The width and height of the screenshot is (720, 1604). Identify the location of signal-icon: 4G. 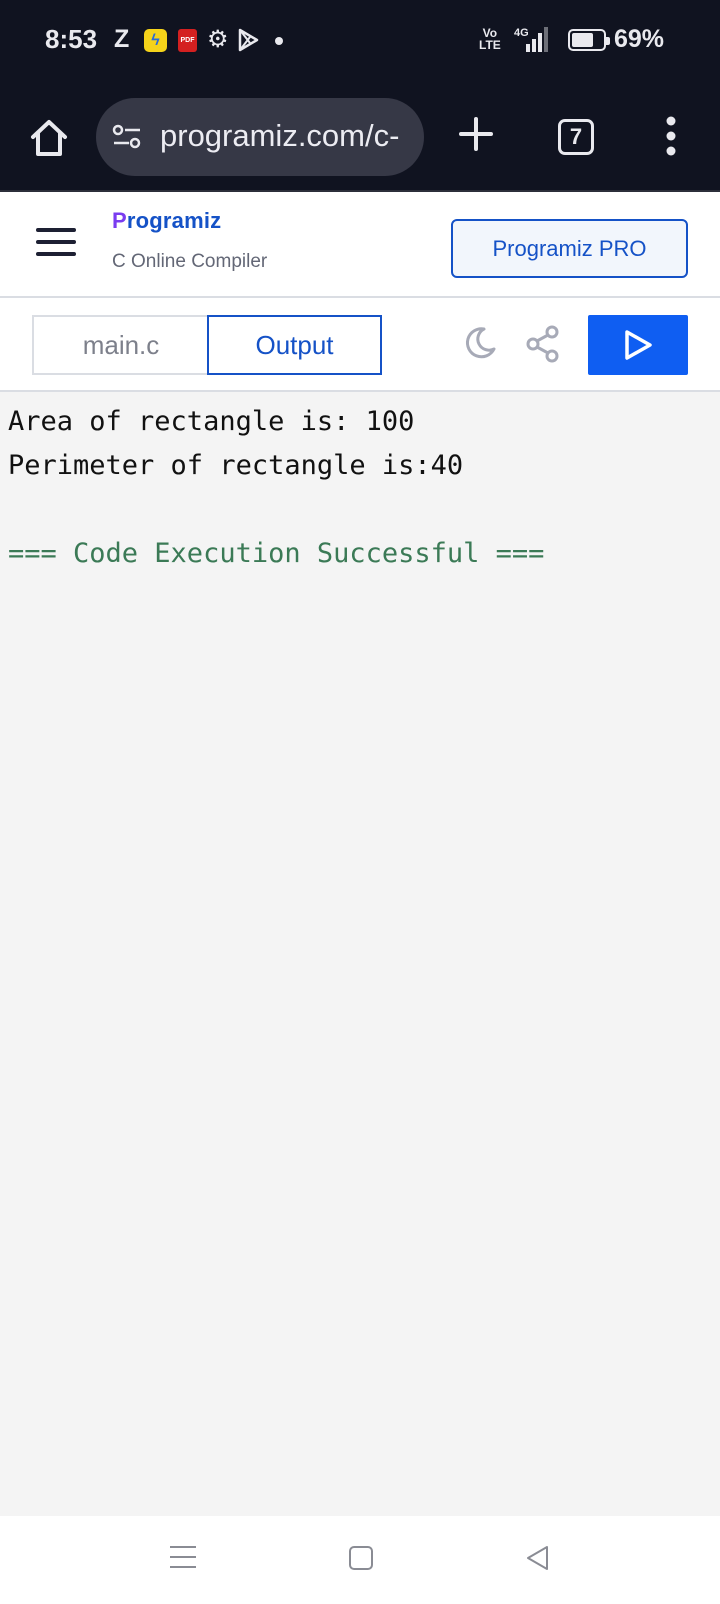
(531, 39).